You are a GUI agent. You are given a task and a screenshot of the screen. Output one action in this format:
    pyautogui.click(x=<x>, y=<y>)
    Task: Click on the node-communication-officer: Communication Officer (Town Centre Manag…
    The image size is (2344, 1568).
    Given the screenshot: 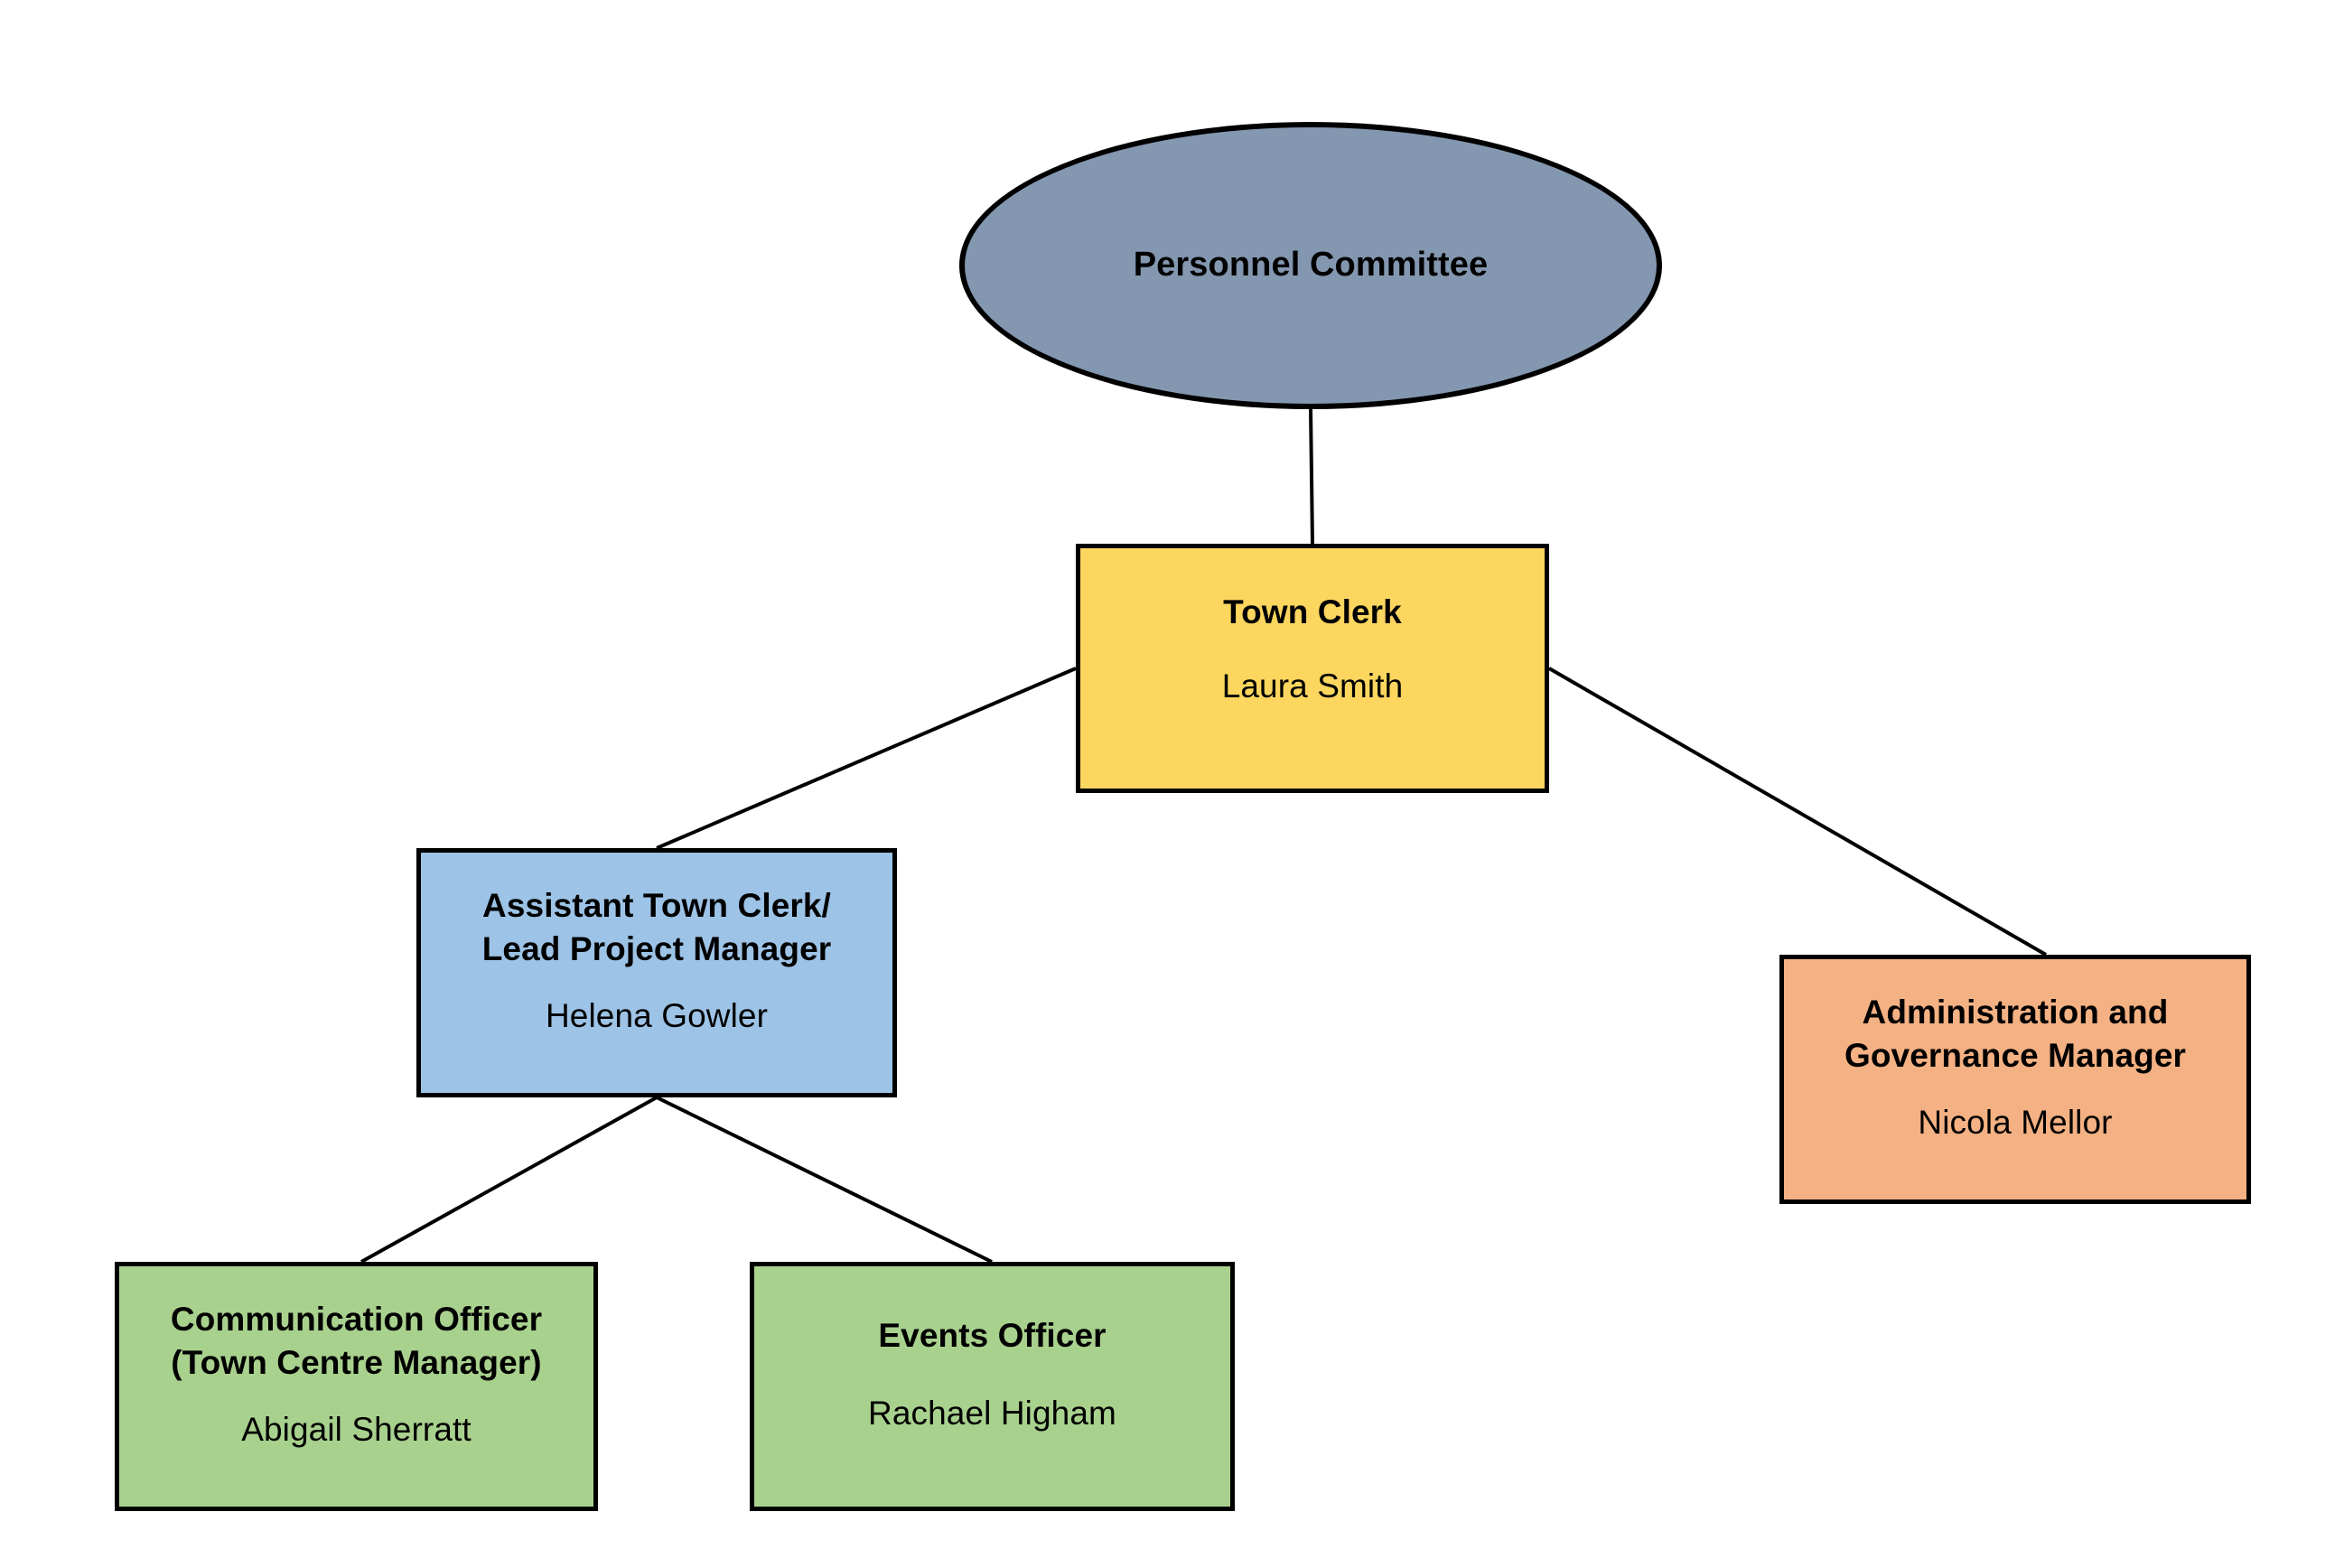 What is the action you would take?
    pyautogui.click(x=356, y=1386)
    